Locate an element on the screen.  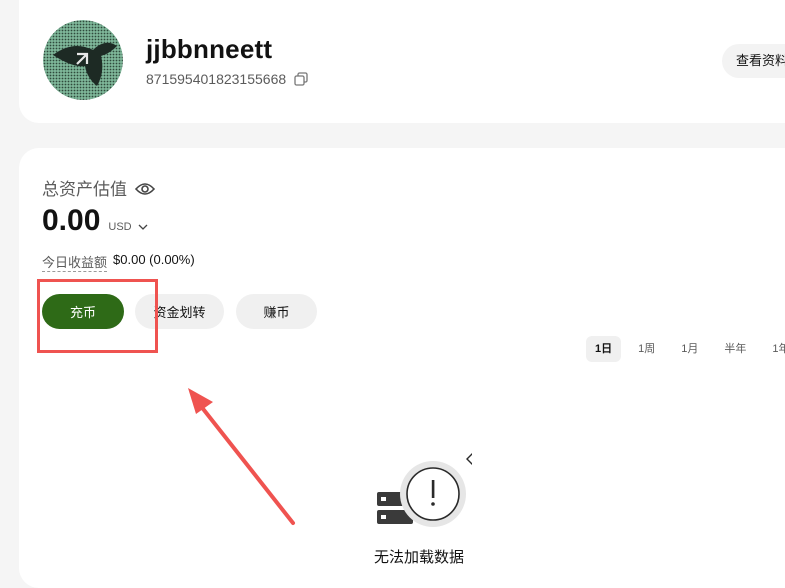
chevron-down-icon is located at coordinates (143, 227).